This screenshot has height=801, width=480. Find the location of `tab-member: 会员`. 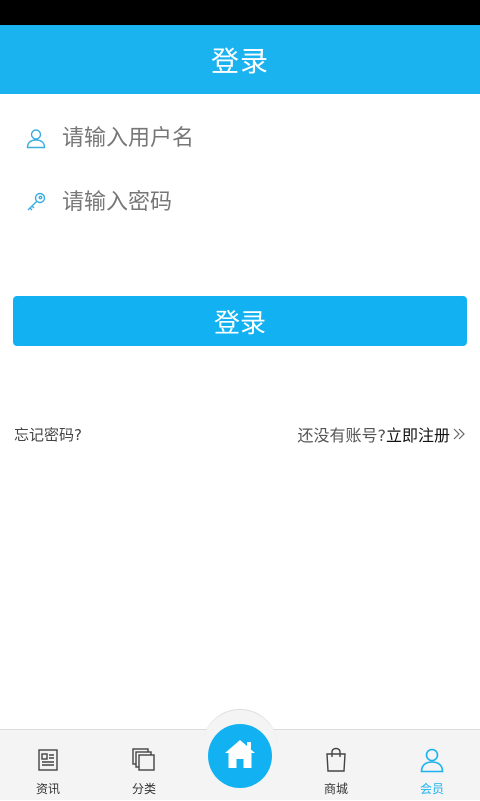

tab-member: 会员 is located at coordinates (432, 765).